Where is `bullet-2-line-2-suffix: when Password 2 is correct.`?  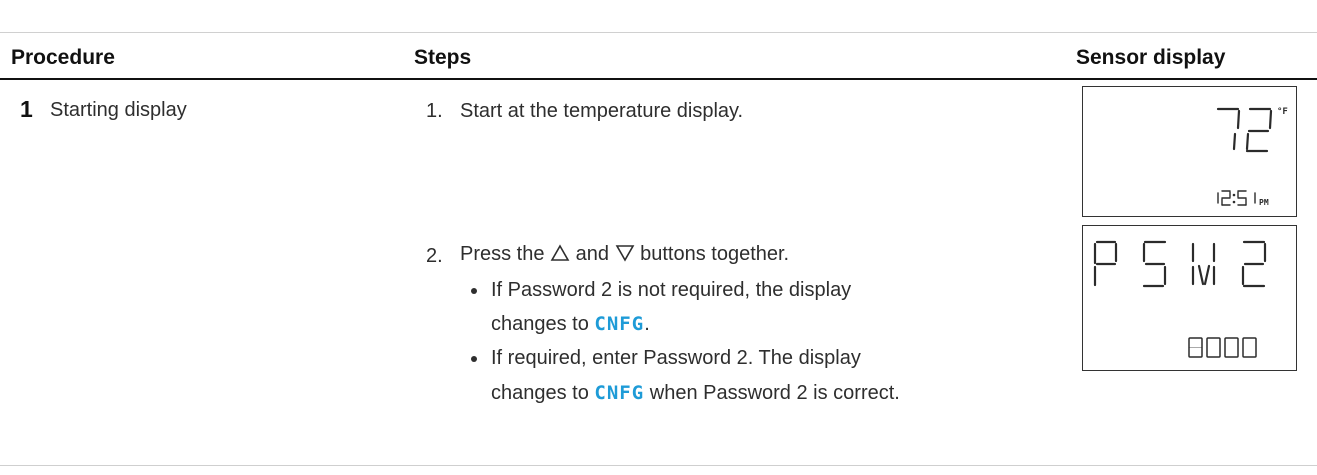
bullet-2-line-2-suffix: when Password 2 is correct. is located at coordinates (774, 393).